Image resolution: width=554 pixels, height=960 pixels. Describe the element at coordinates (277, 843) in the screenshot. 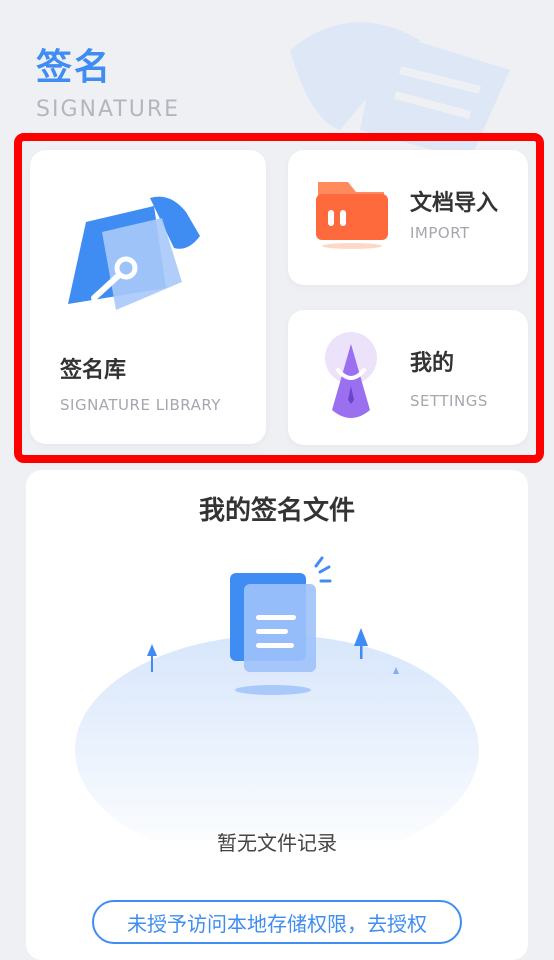

I see `empty-records-text: 暂无文件记录` at that location.